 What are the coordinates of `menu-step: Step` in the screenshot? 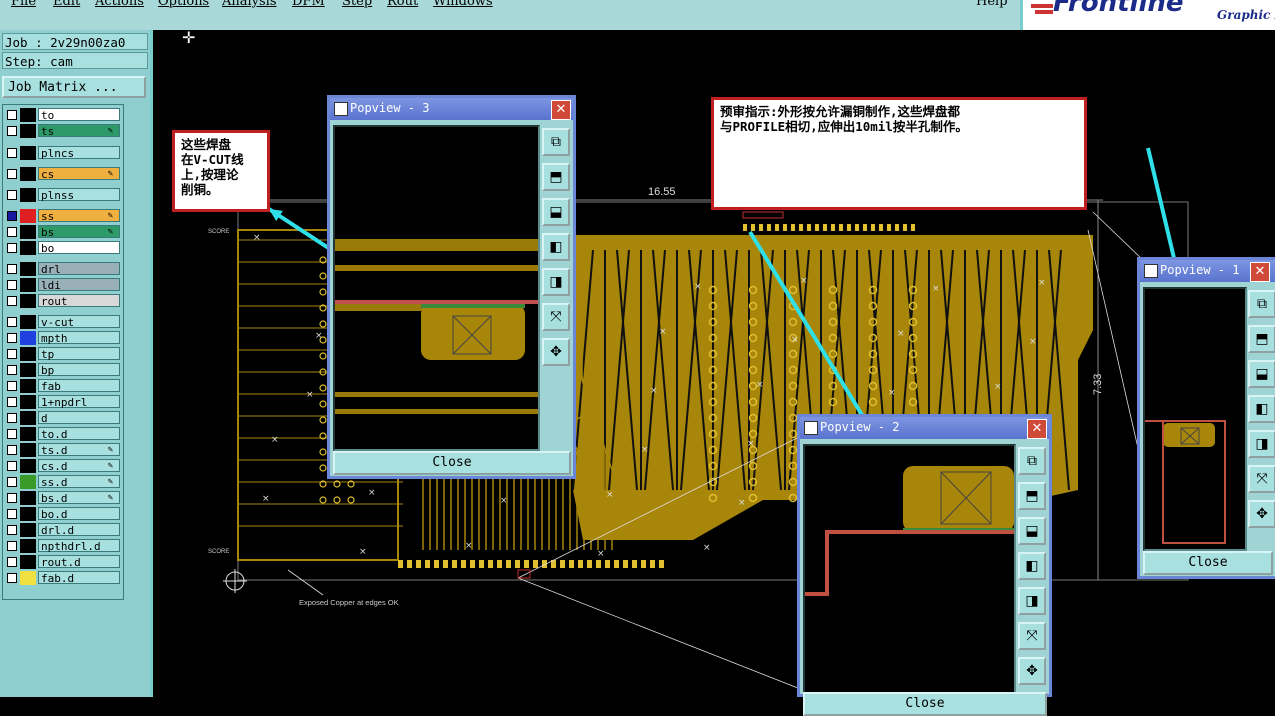 It's located at (357, 4).